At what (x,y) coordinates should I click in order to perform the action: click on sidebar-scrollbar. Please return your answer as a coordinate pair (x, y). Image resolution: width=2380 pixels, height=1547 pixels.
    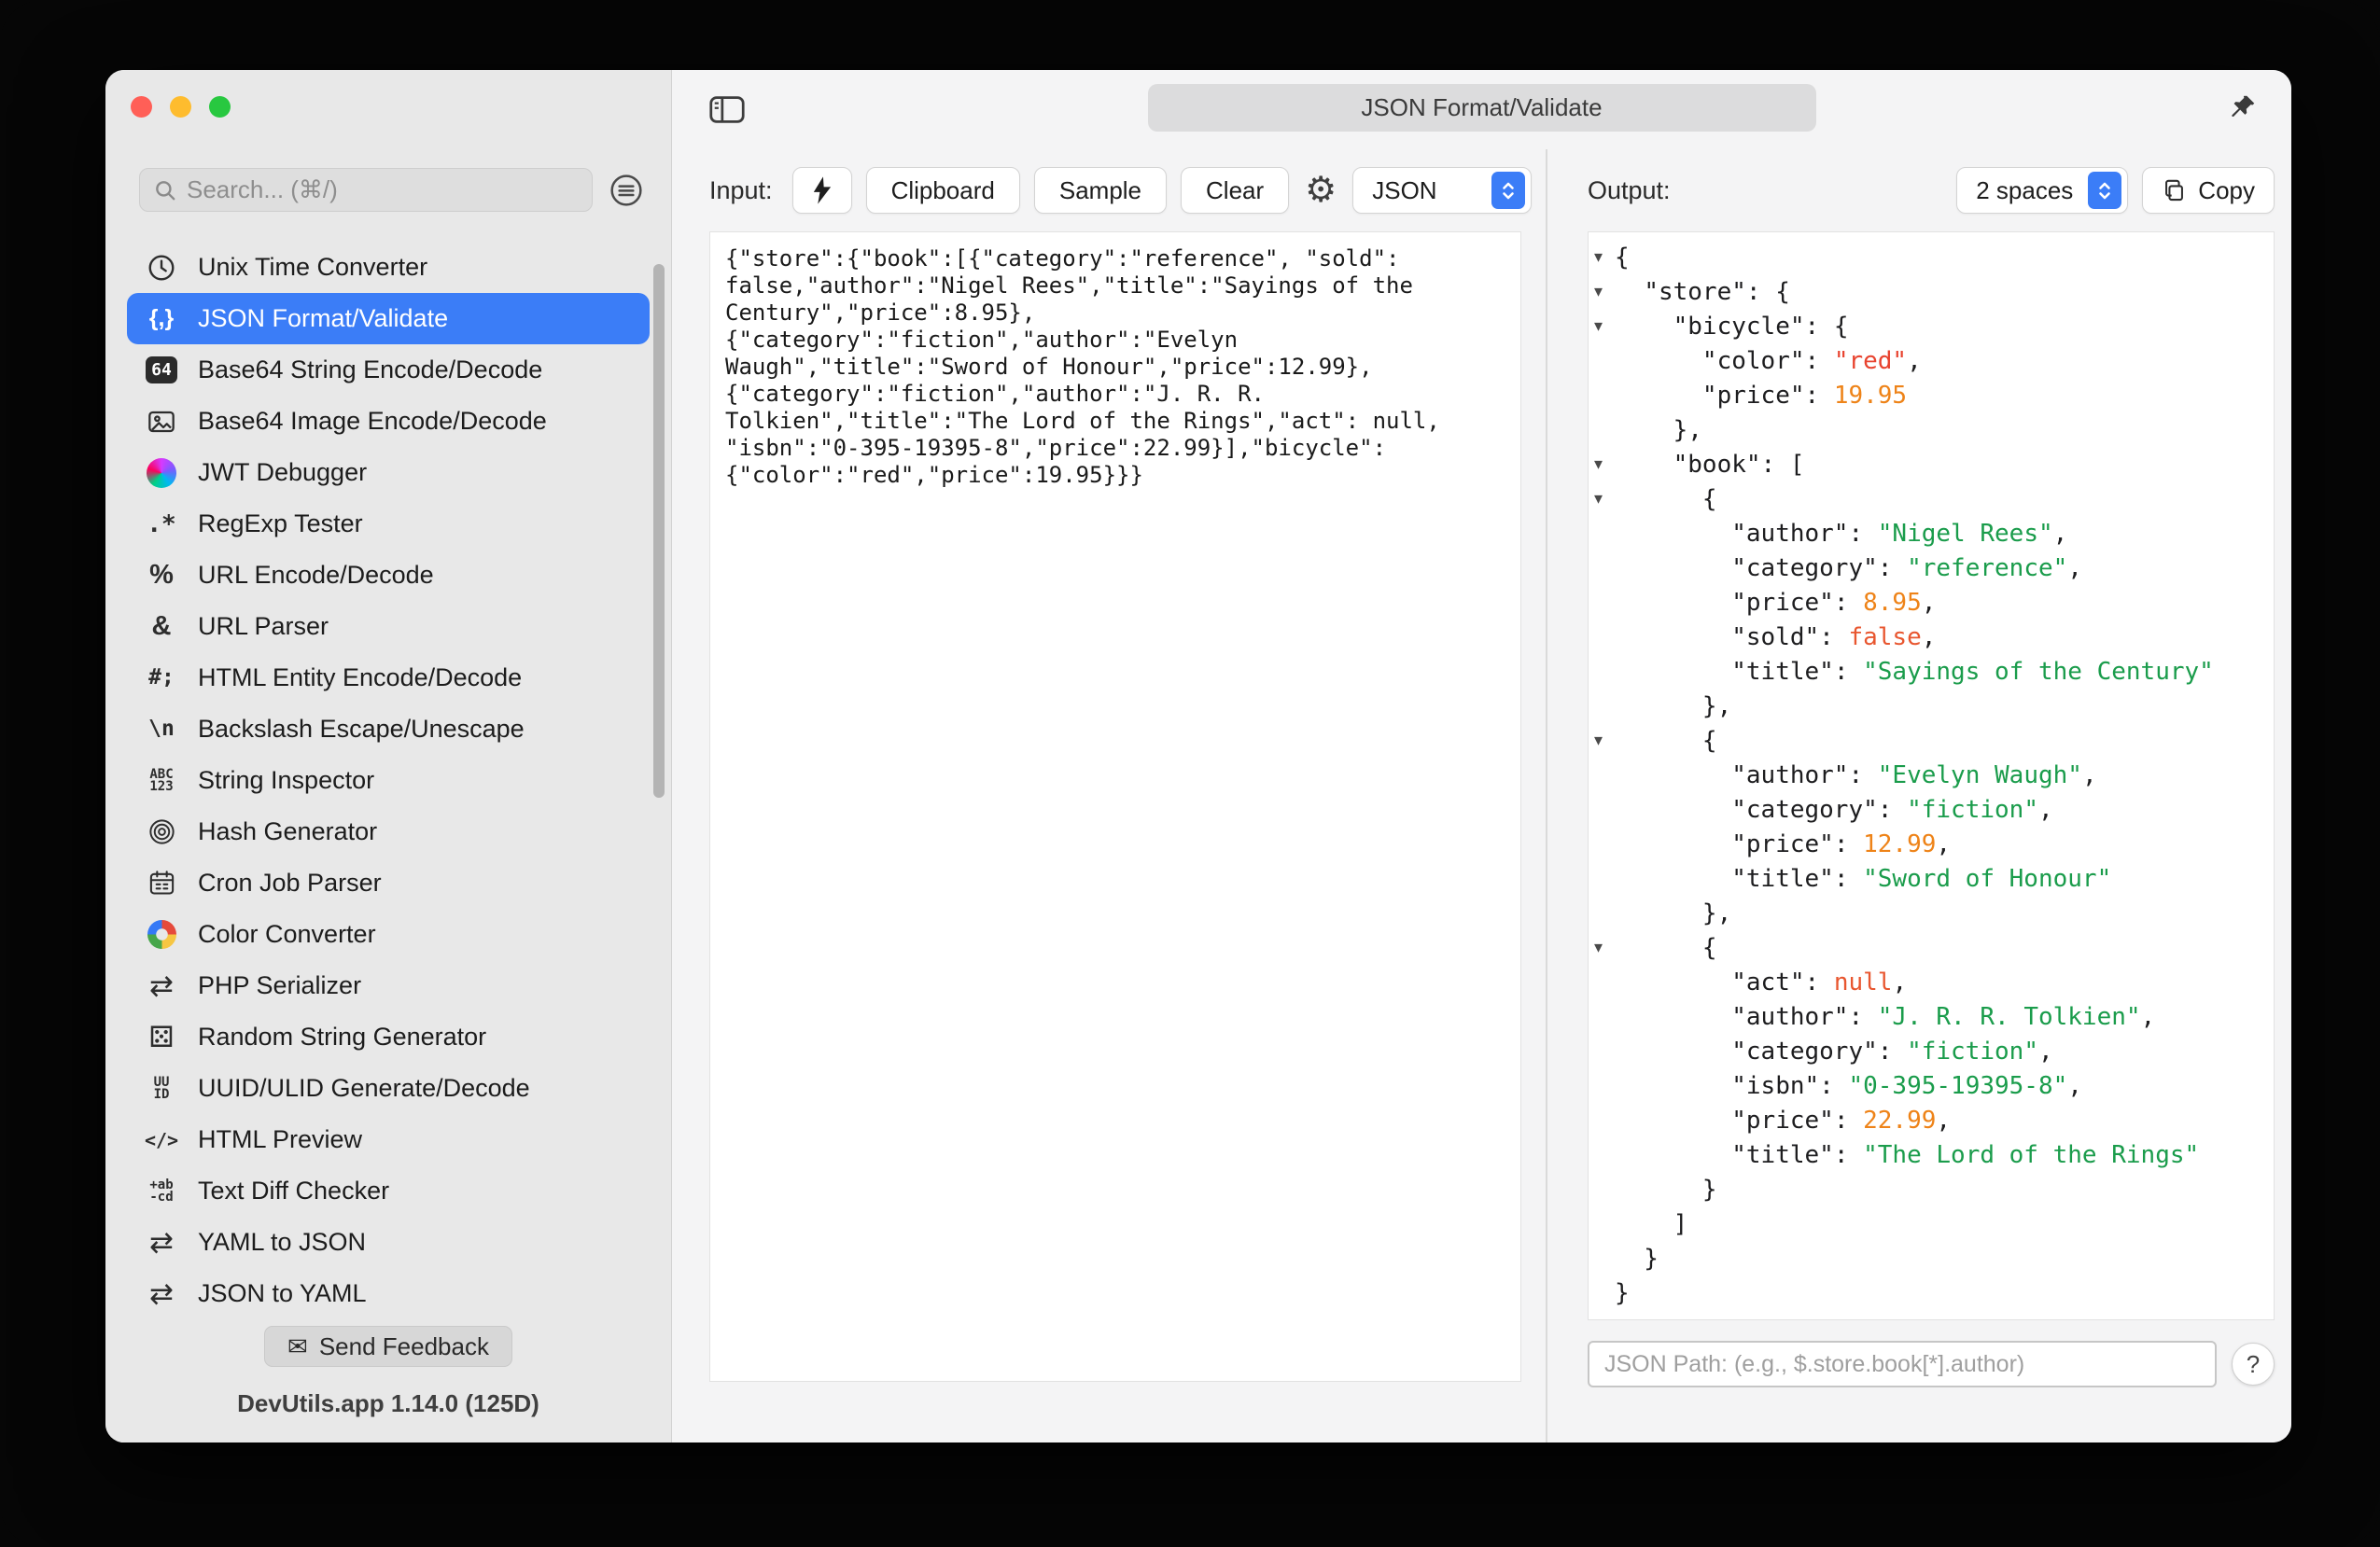
    Looking at the image, I should click on (659, 531).